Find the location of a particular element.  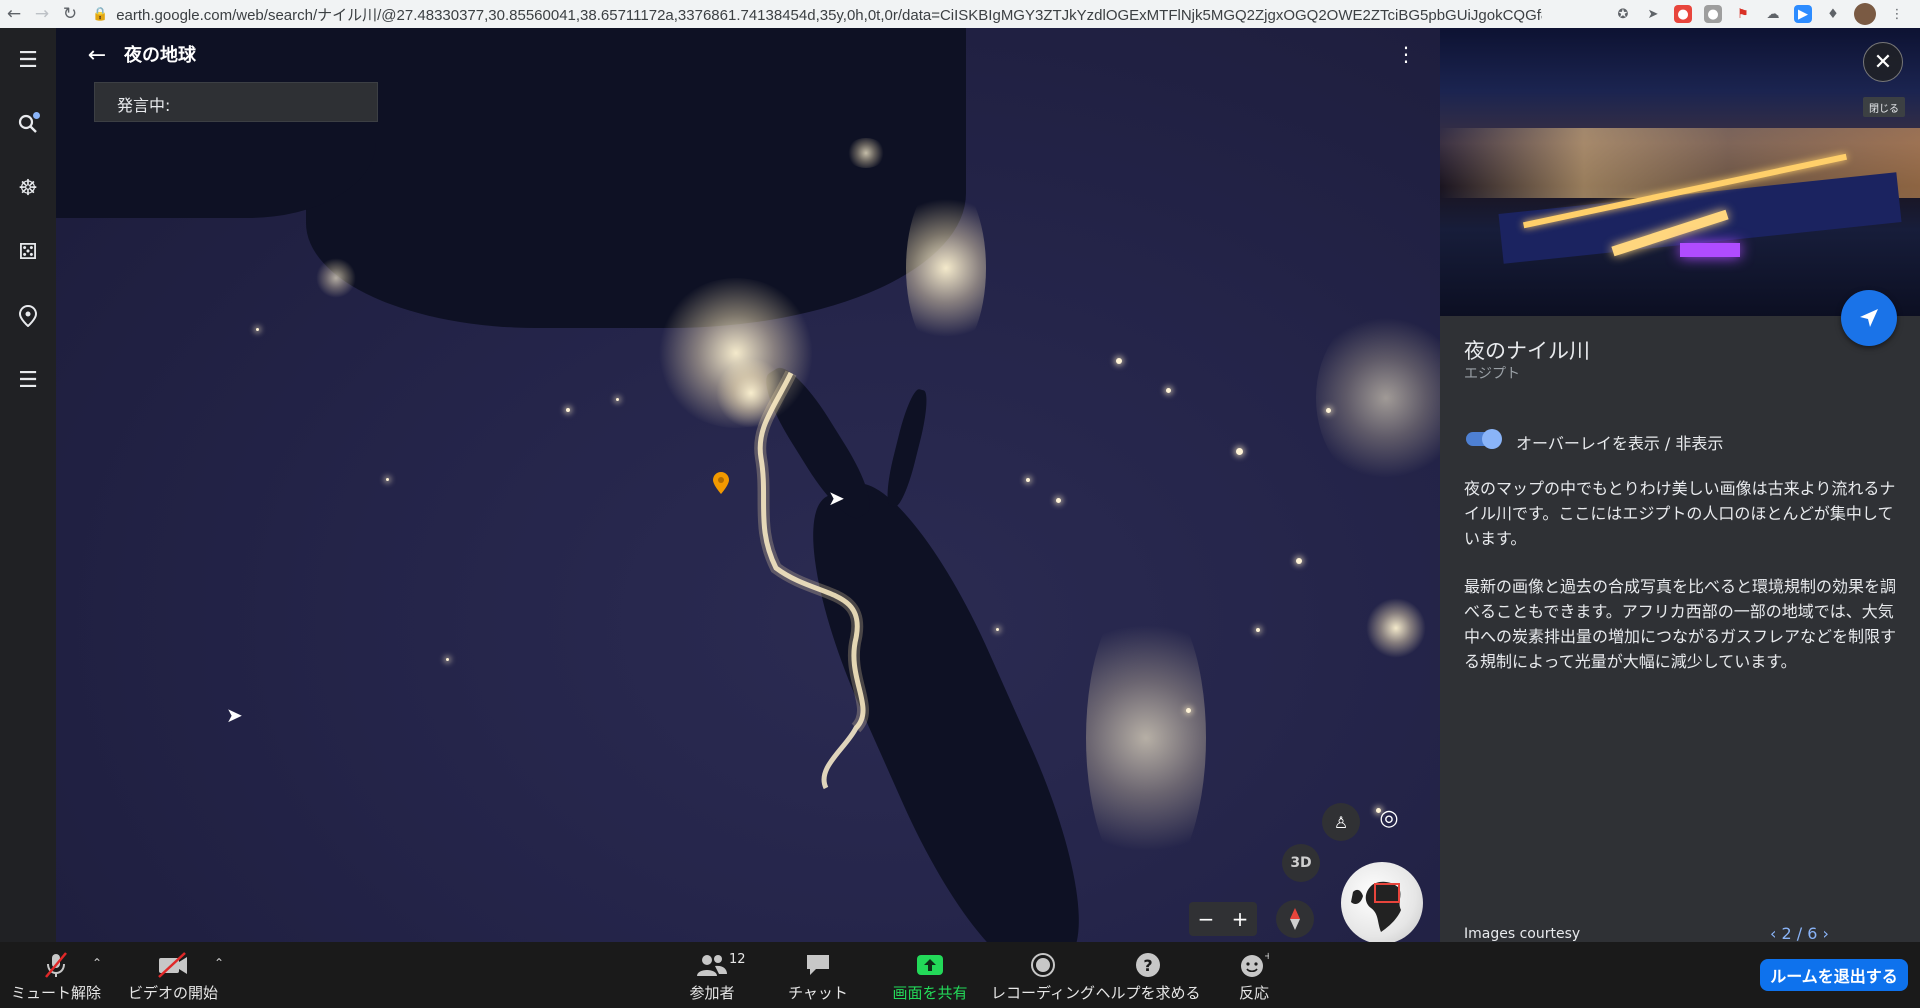

profile-avatar is located at coordinates (1865, 14).